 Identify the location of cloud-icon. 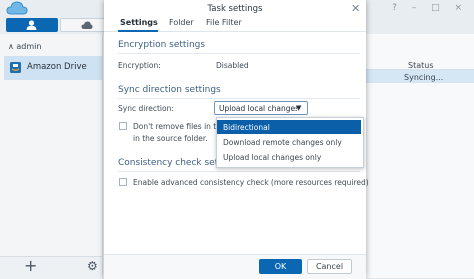
(87, 25).